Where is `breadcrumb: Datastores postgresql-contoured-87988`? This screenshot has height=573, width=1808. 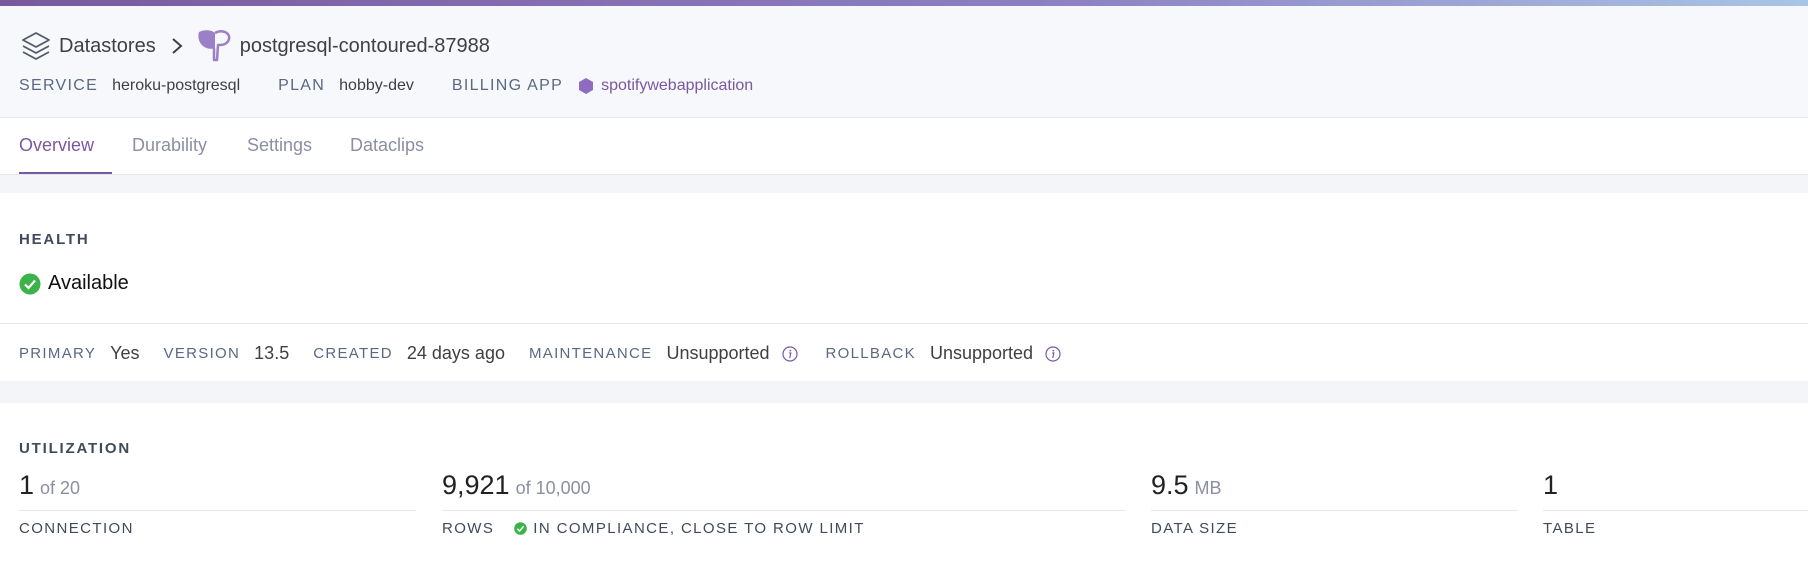 breadcrumb: Datastores postgresql-contoured-87988 is located at coordinates (254, 46).